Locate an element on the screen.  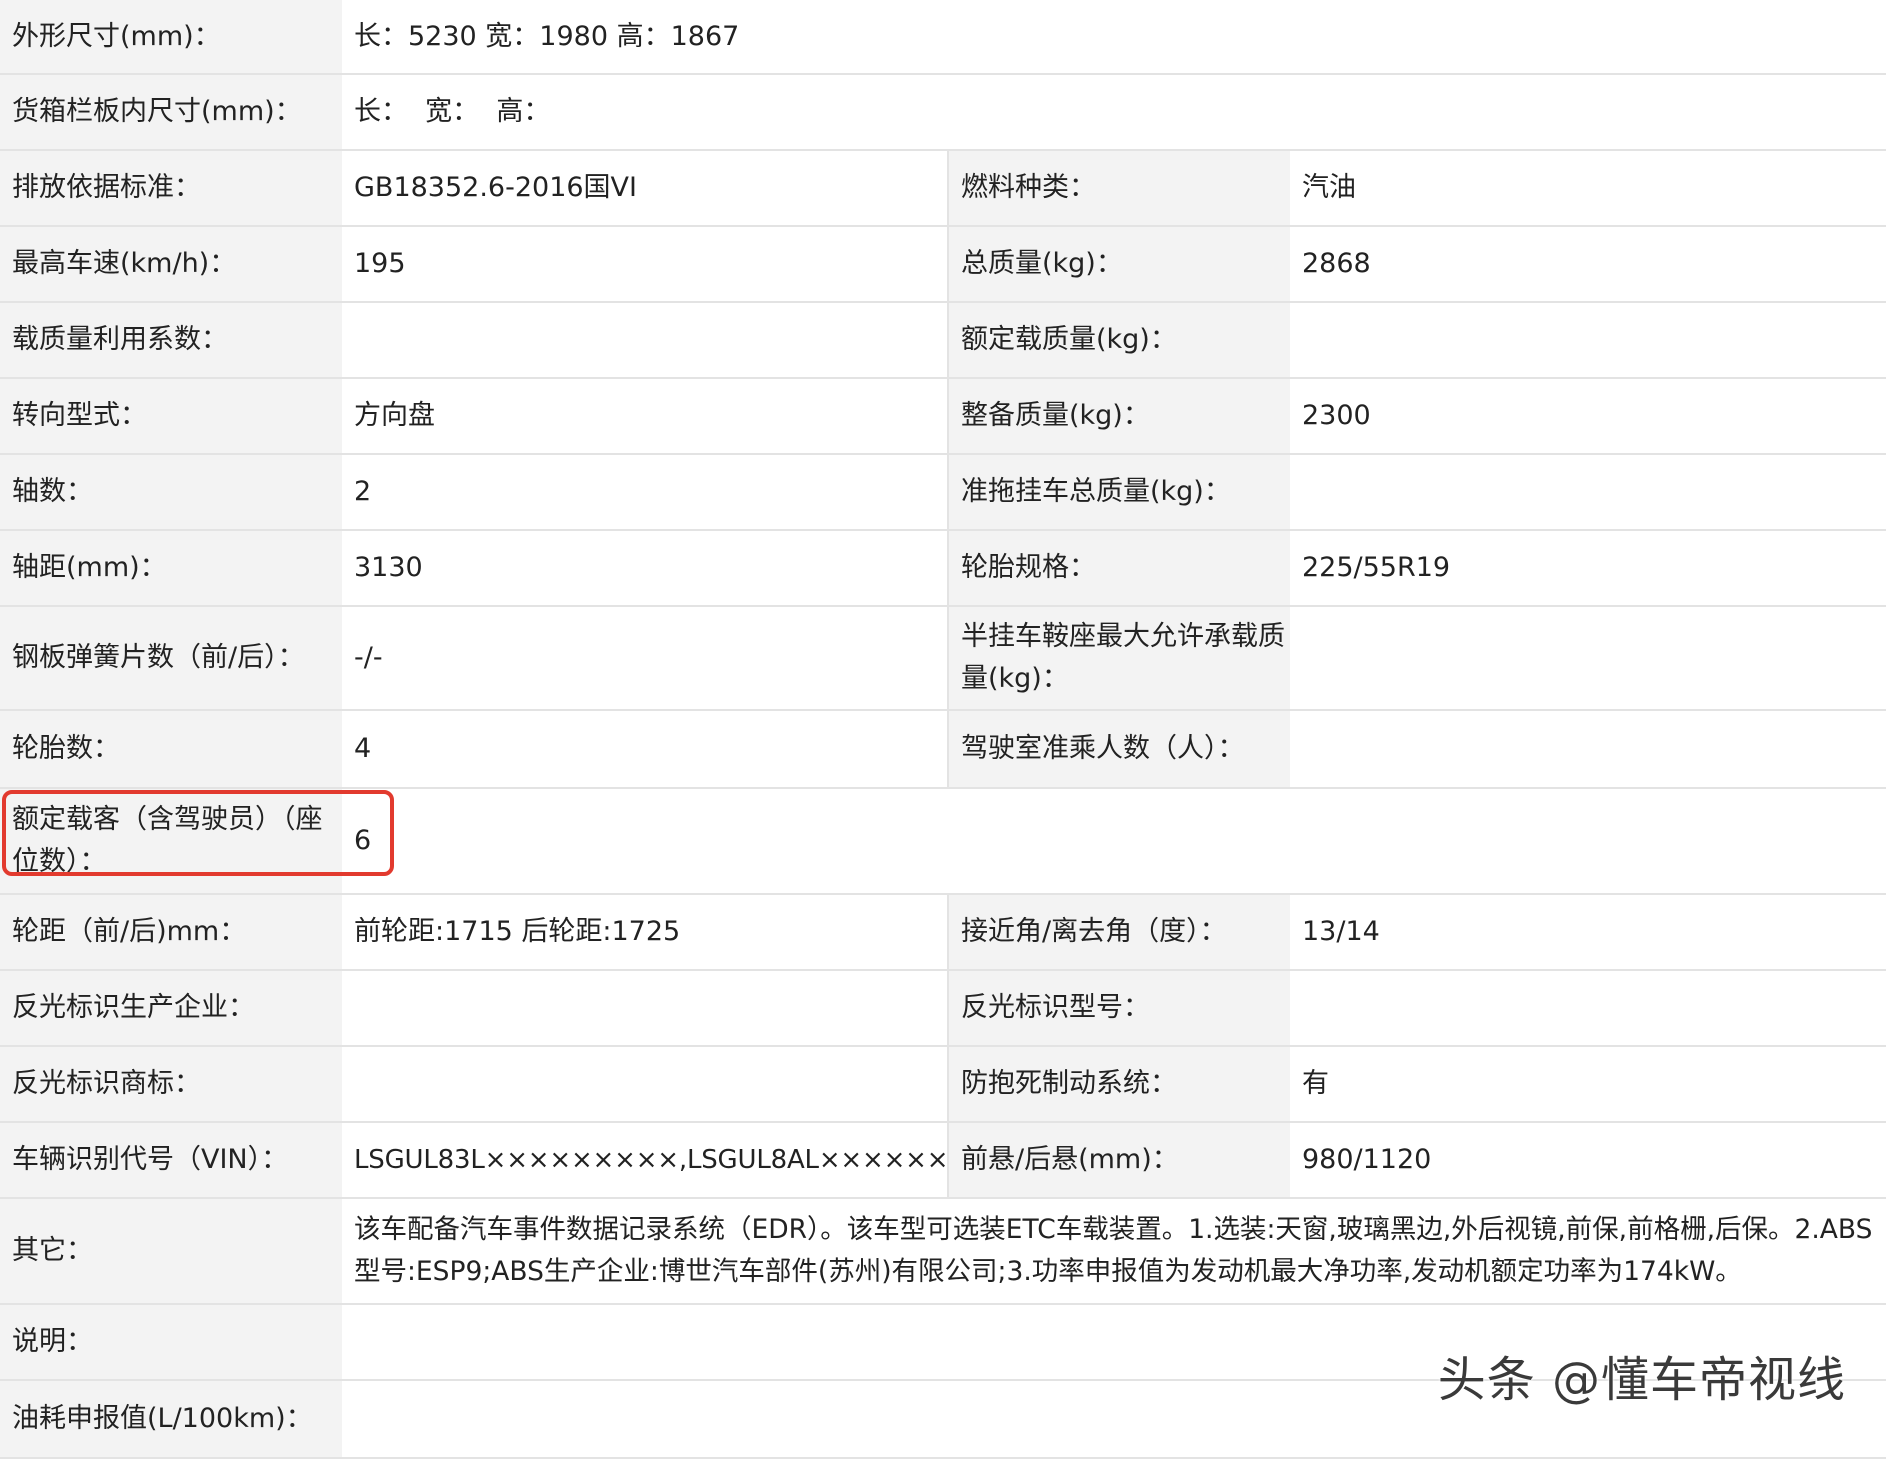
spec-label-fuel-type: 燃料种类： is located at coordinates (1118, 188).